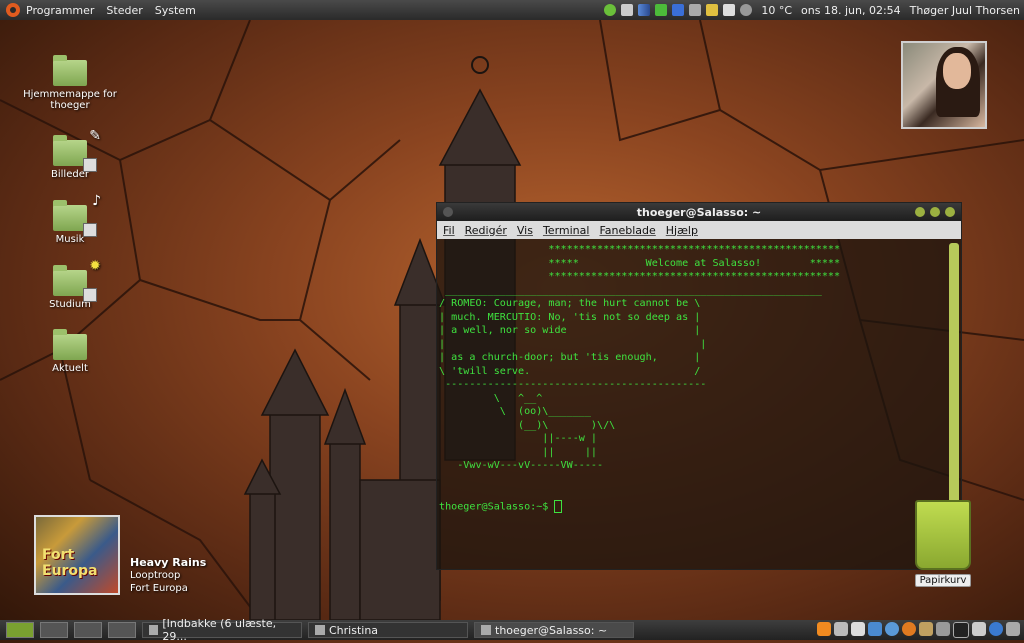 The width and height of the screenshot is (1024, 643). What do you see at coordinates (525, 230) in the screenshot?
I see `menu-vis: Vis` at bounding box center [525, 230].